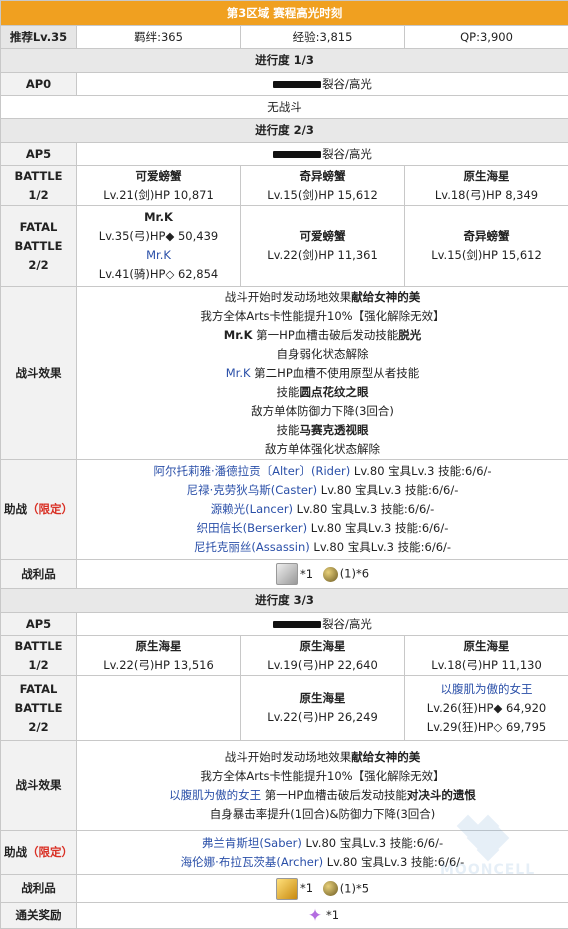 This screenshot has height=929, width=568. Describe the element at coordinates (158, 655) in the screenshot. I see `enemy-cell: 原生海星 Lv.22(弓)HP 13,516` at that location.